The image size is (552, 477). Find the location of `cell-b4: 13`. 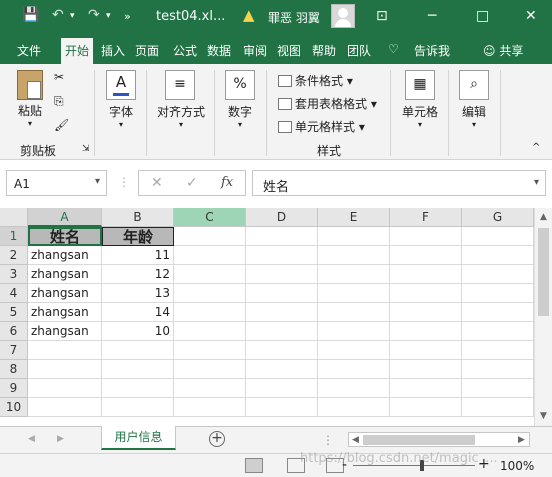

cell-b4: 13 is located at coordinates (138, 293).